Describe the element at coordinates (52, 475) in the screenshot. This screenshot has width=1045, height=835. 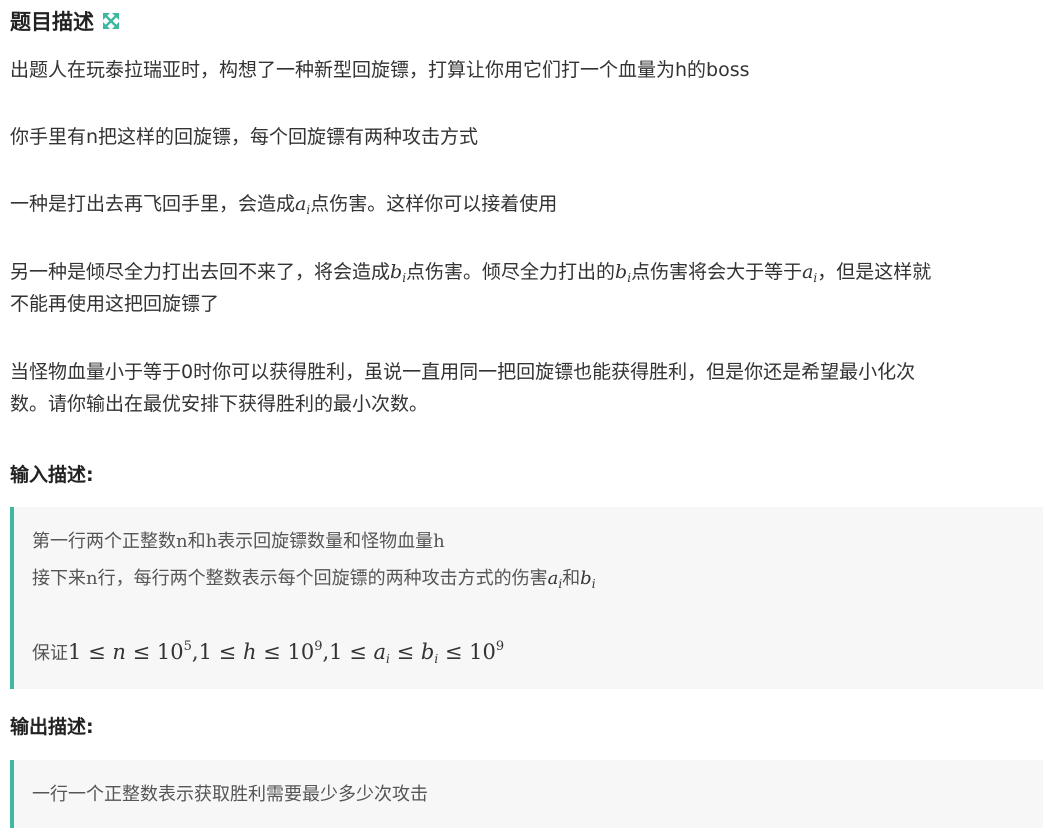
I see `input-section-title: 输入描述:` at that location.